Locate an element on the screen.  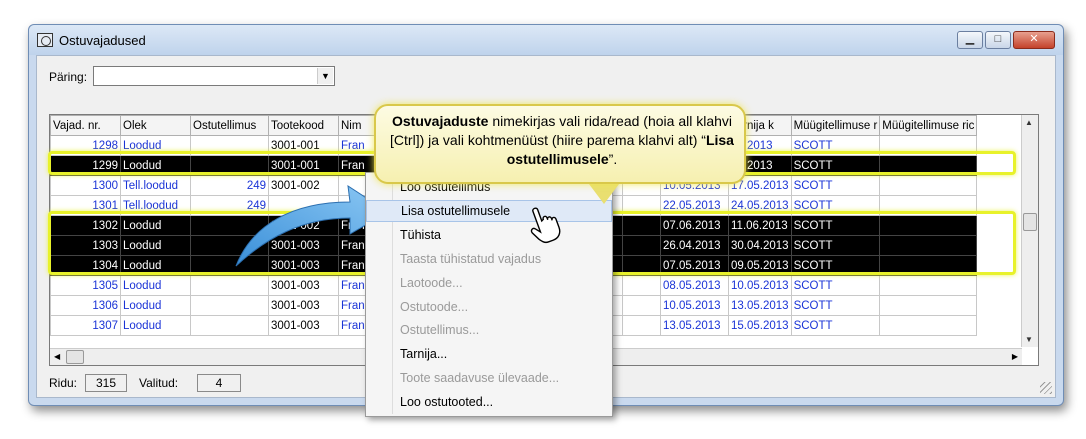
table-cell: 1300 is located at coordinates (85, 185).